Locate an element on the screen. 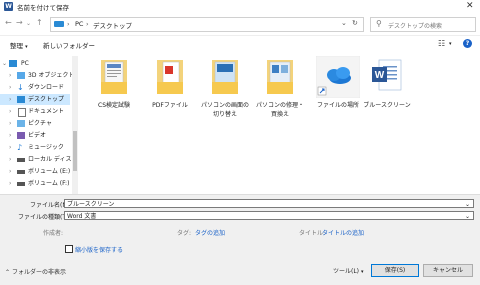 The width and height of the screenshot is (480, 285). file-item: CS検定試験 is located at coordinates (114, 82).